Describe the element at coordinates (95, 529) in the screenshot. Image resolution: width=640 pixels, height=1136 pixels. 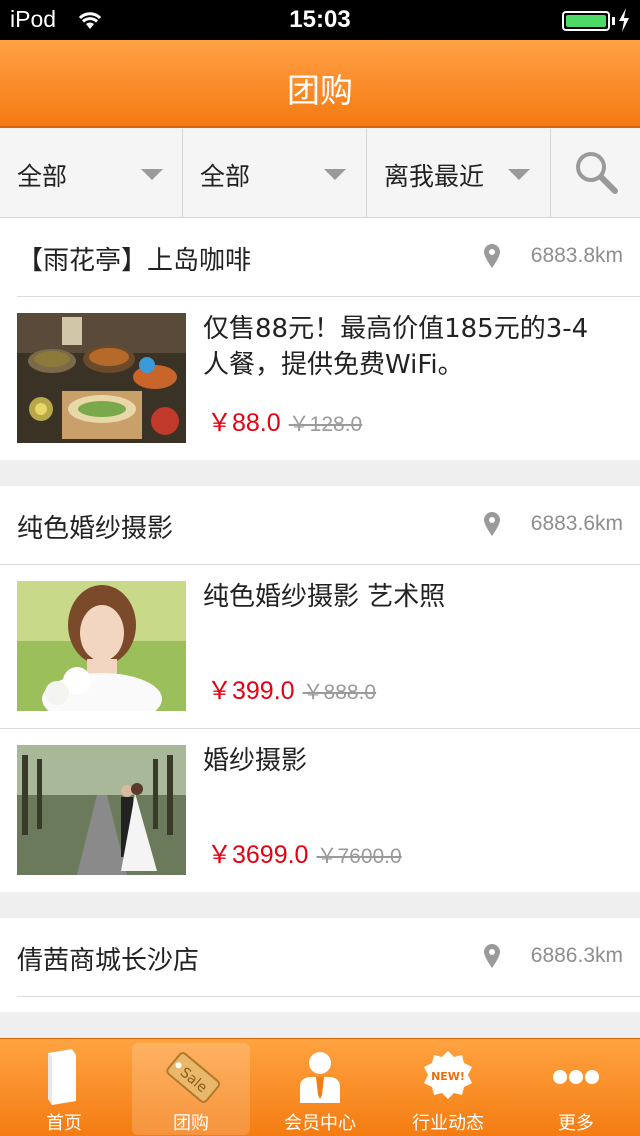
I see `shop-name: 纯色婚纱摄影` at that location.